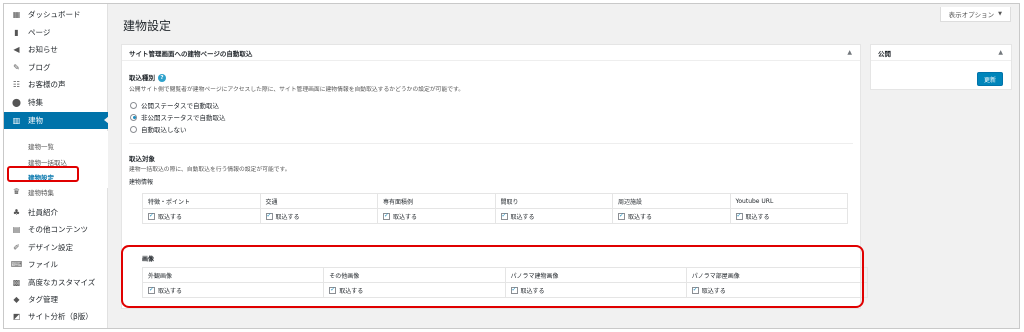 This screenshot has width=1024, height=332. I want to click on radio-option-private: 非公開ステータスで自動取込, so click(178, 117).